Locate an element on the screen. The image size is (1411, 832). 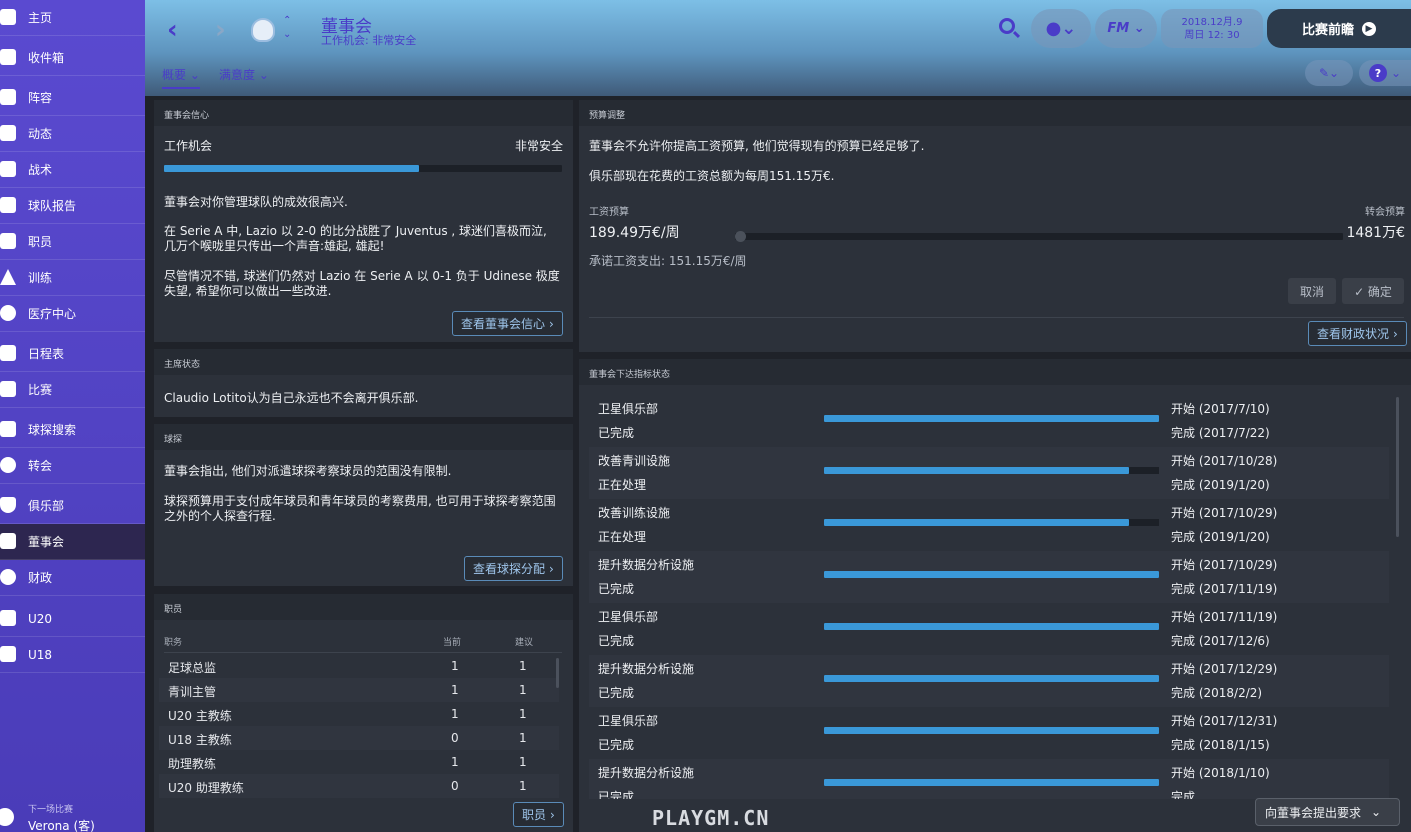
sidebar-item-16: U20 is located at coordinates (72, 619).